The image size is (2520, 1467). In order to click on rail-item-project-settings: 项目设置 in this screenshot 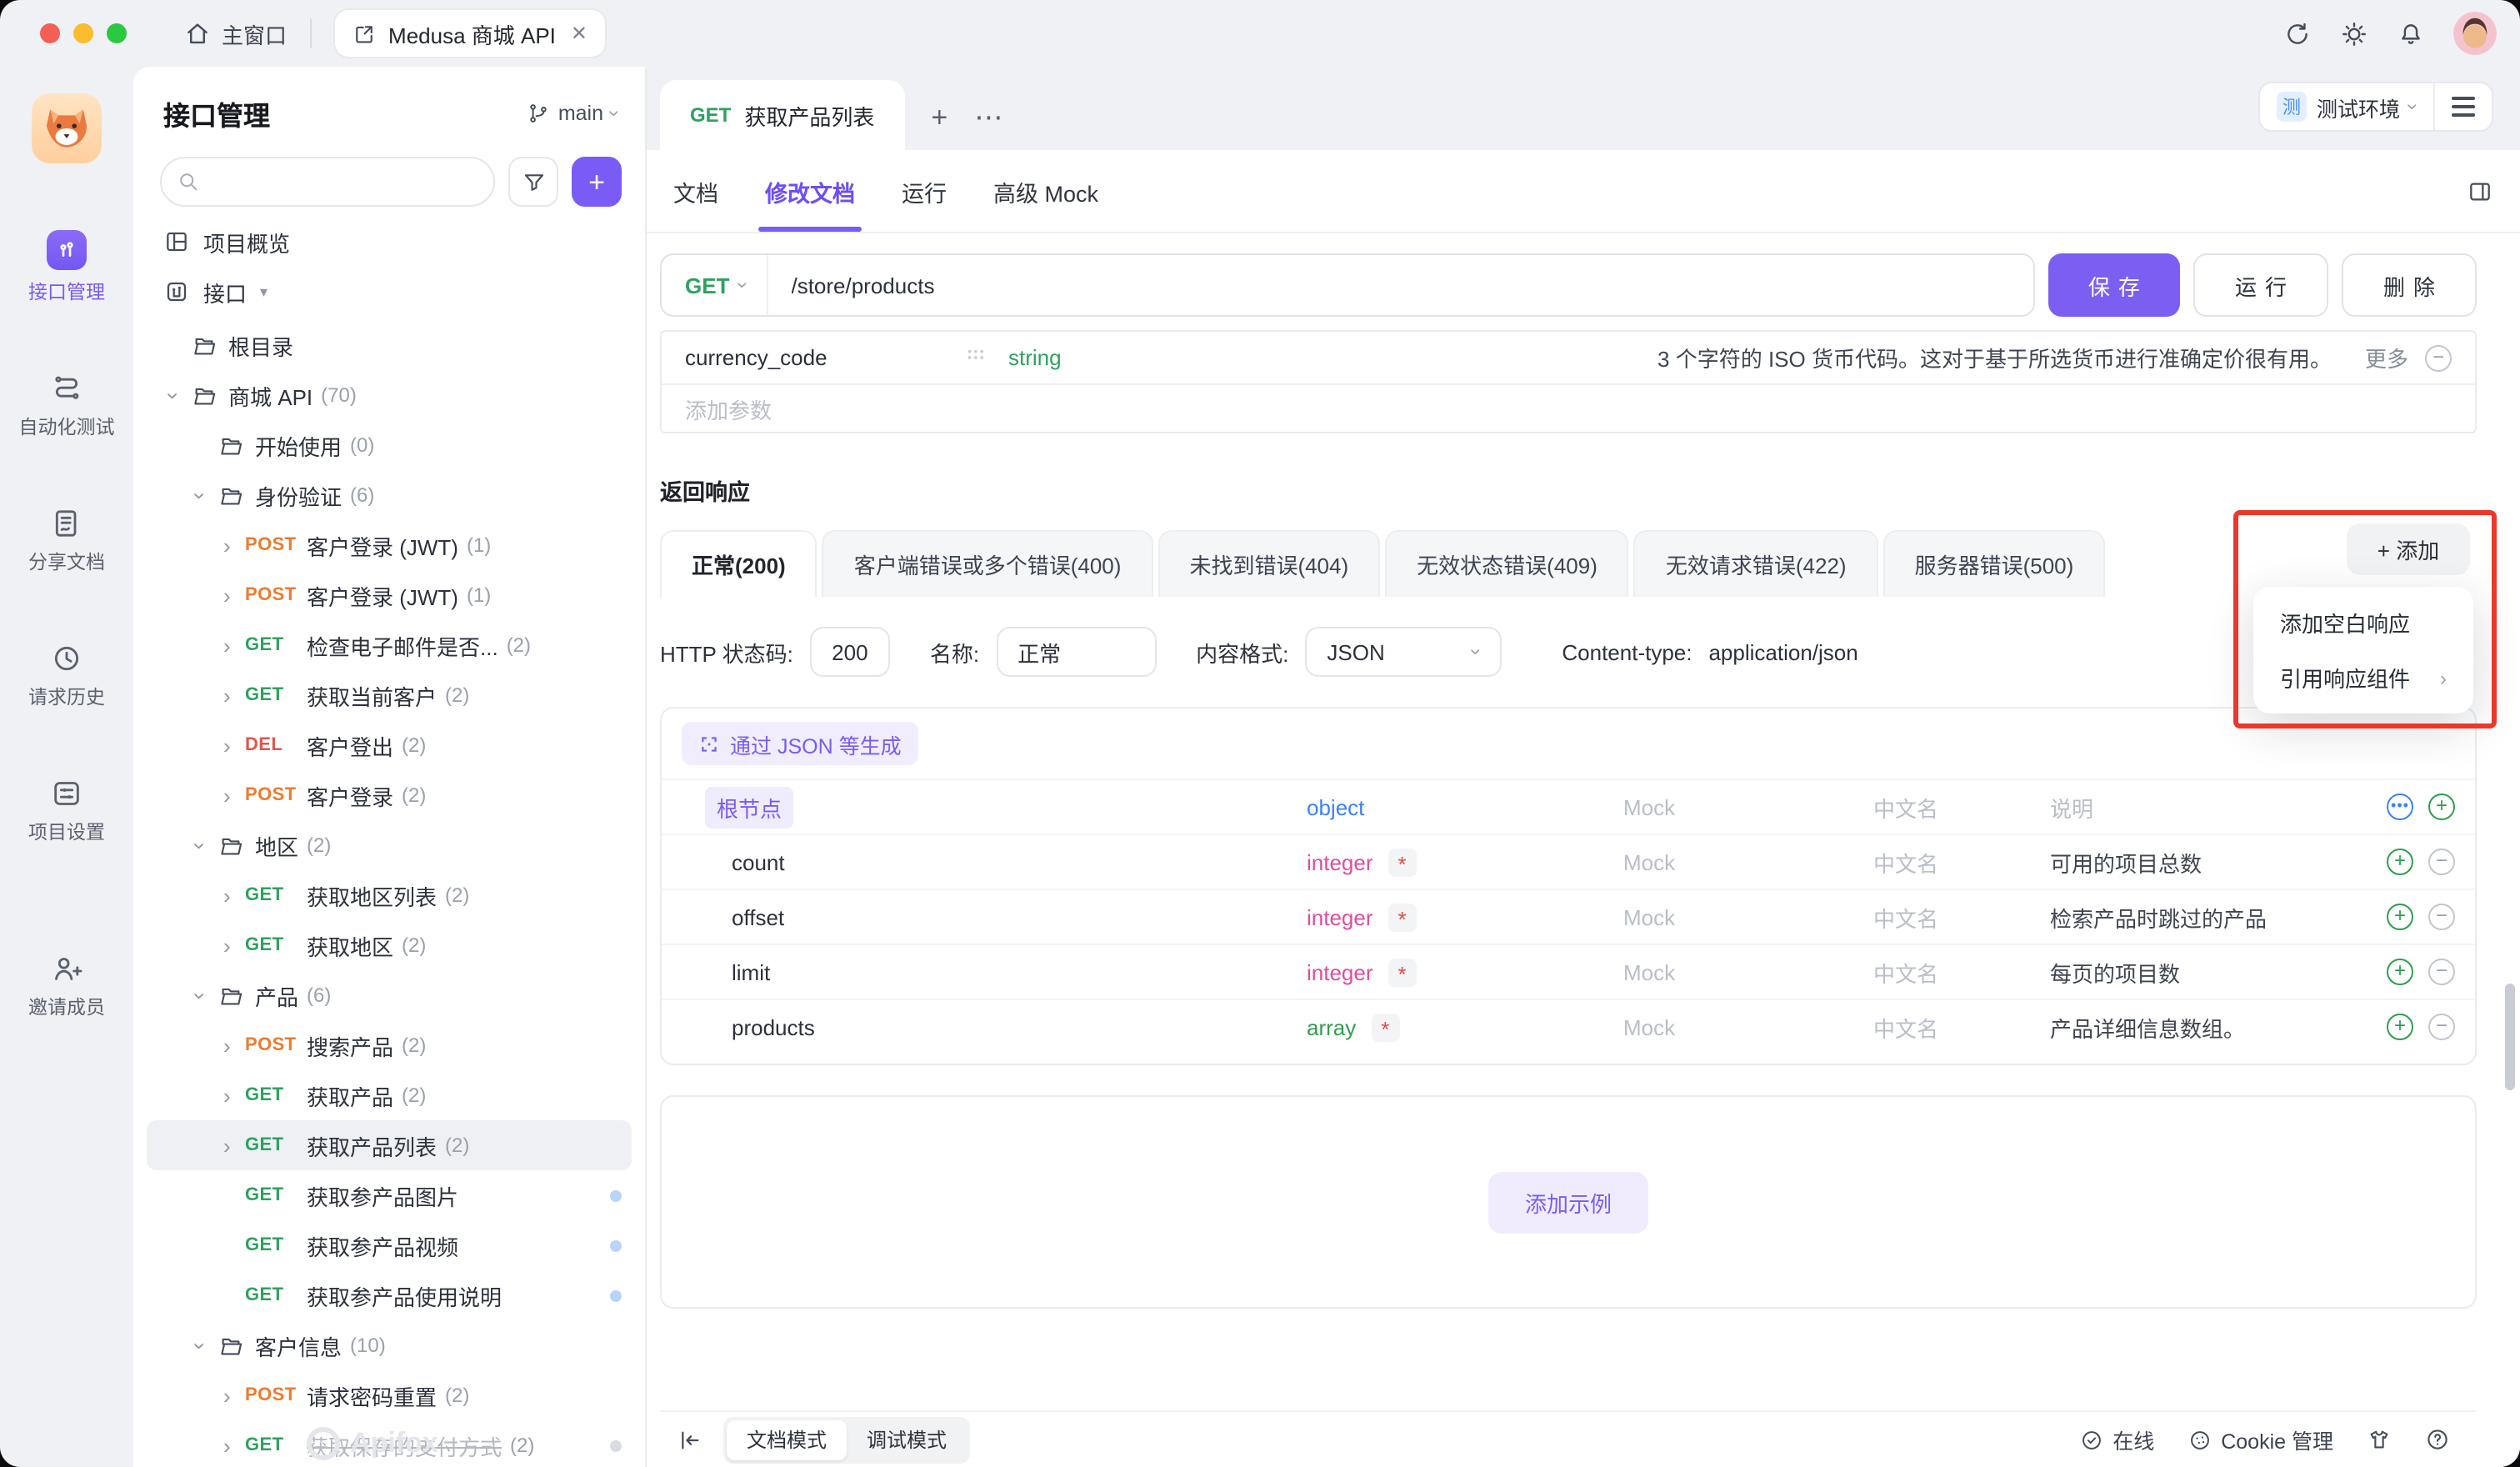, I will do `click(66, 811)`.